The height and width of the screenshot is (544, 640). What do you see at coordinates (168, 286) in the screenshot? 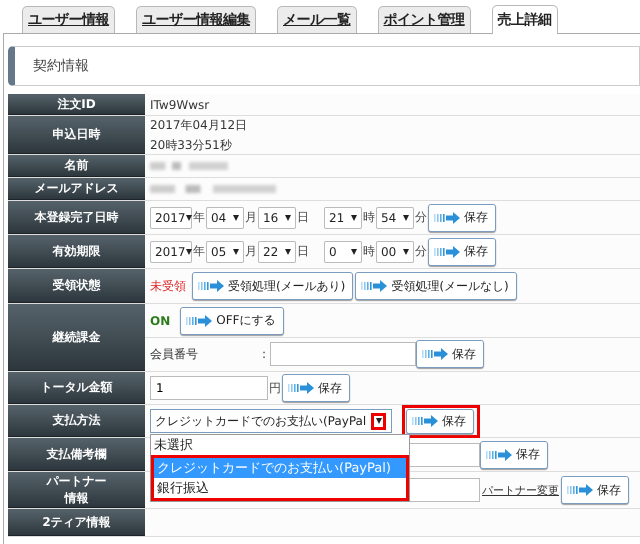
I see `status-text: 未受領` at bounding box center [168, 286].